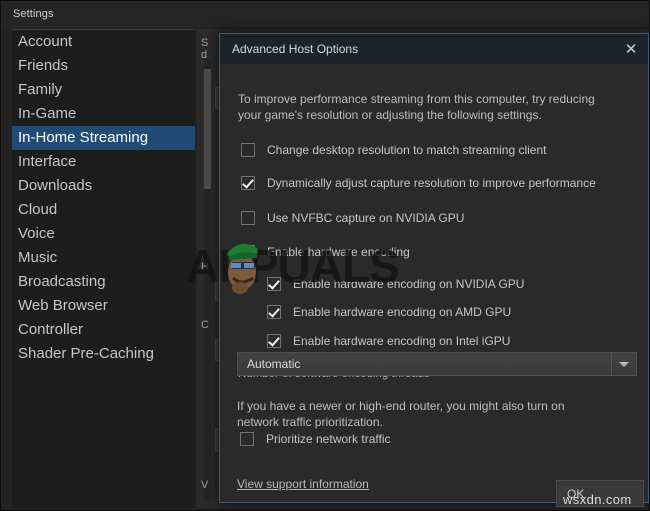 Image resolution: width=650 pixels, height=511 pixels. Describe the element at coordinates (248, 218) in the screenshot. I see `checkbox-use-nvfbc-capture-on-nvidia-gpu` at that location.